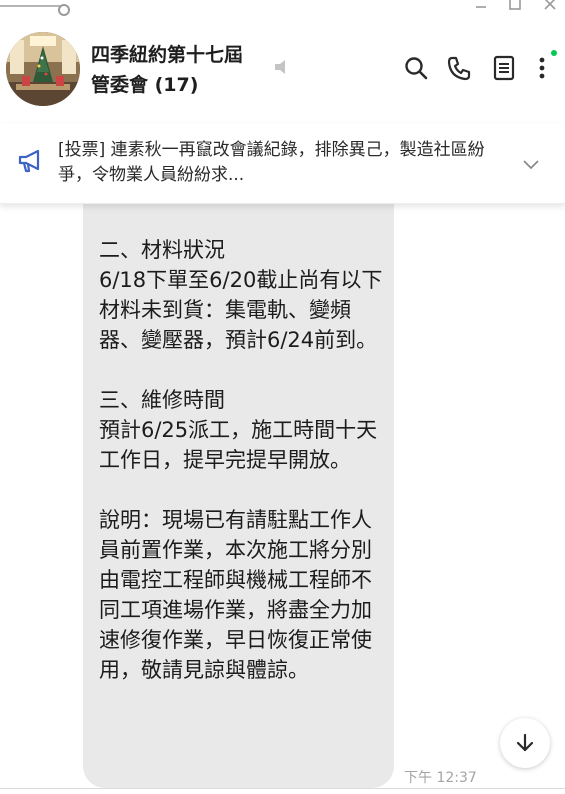 Image resolution: width=565 pixels, height=794 pixels. I want to click on maximize-button, so click(515, 7).